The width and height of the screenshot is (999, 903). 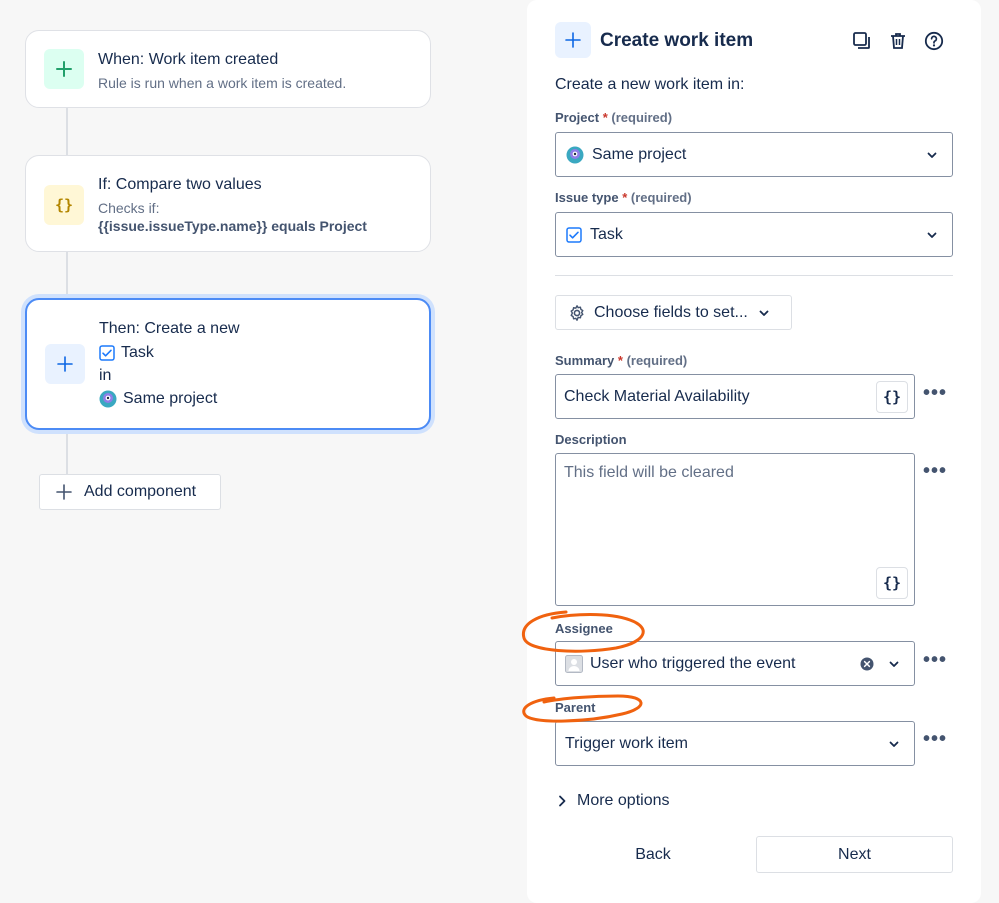 I want to click on description-more-button: •••, so click(x=935, y=471).